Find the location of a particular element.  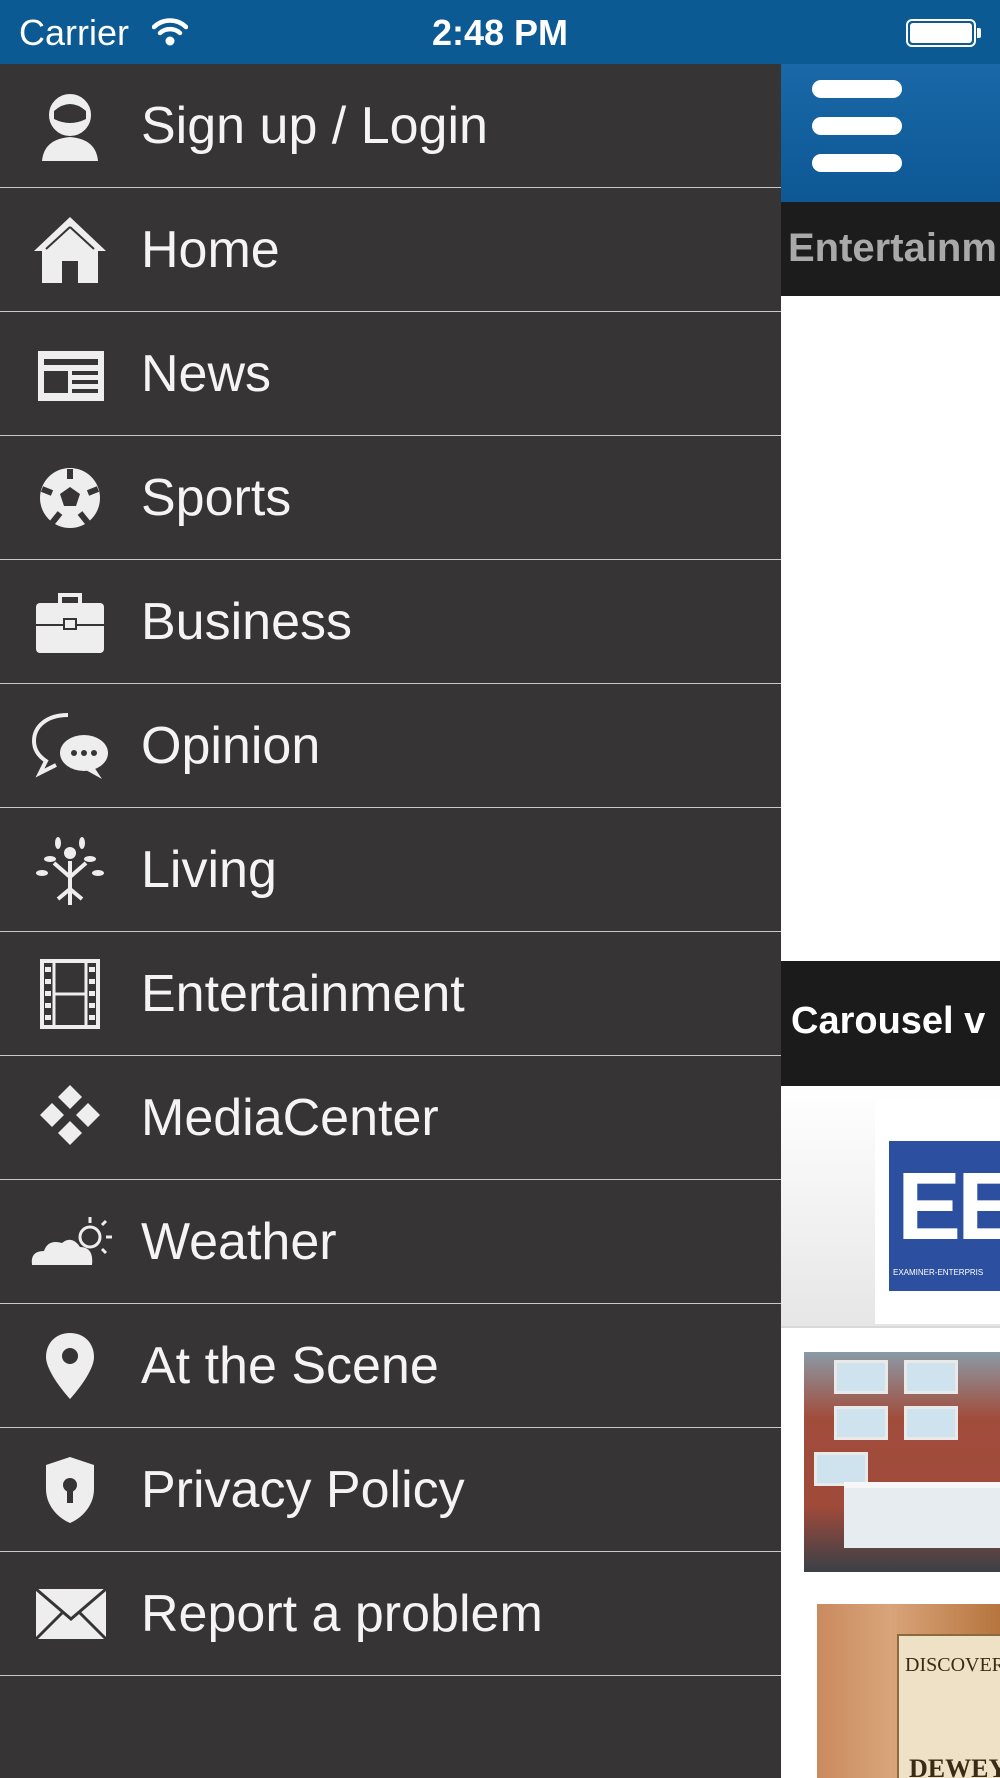

examiner-enterprise-logo: EE EXAMINER-ENTERPRIS is located at coordinates (937, 1212).